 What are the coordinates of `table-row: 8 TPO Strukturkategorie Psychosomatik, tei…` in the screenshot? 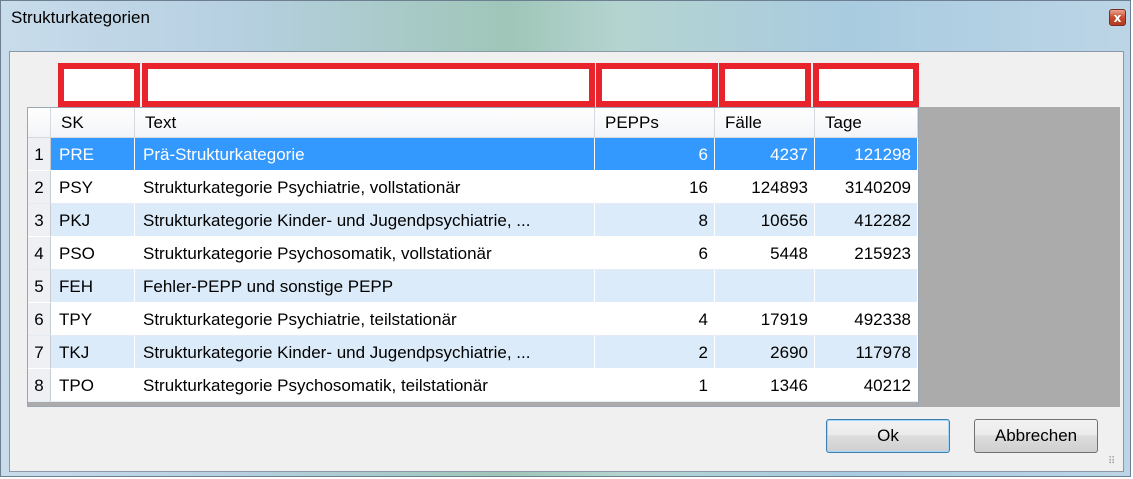 It's located at (473, 385).